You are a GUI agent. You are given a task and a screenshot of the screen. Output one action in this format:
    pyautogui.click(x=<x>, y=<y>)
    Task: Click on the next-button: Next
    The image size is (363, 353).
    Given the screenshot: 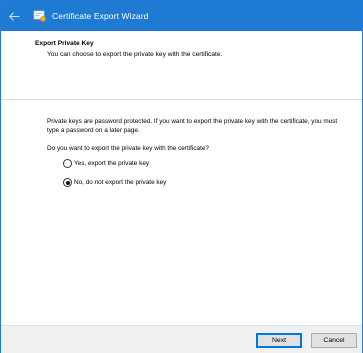 What is the action you would take?
    pyautogui.click(x=279, y=340)
    